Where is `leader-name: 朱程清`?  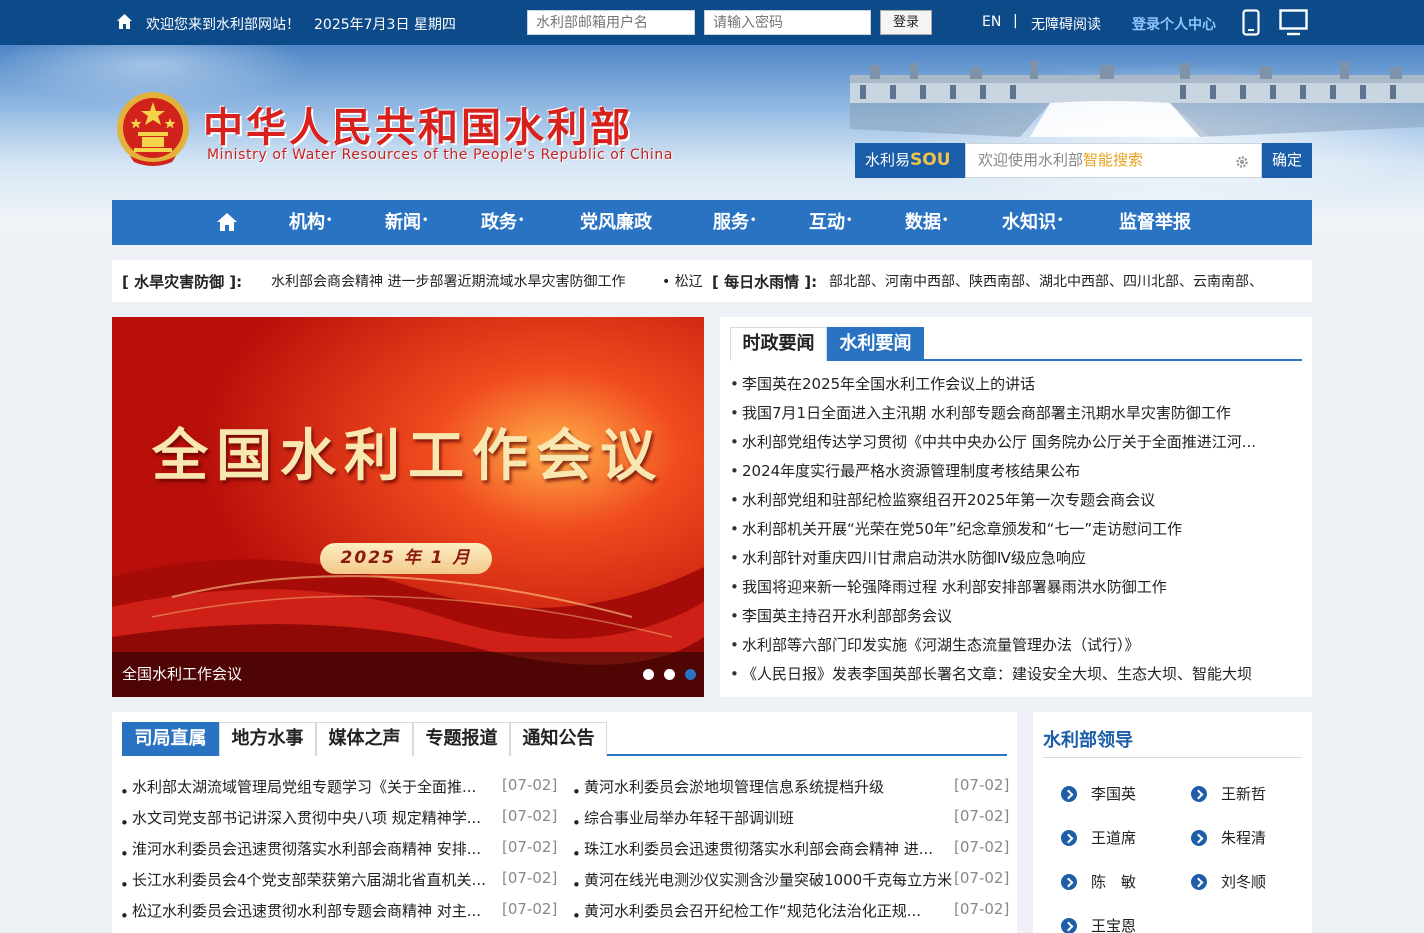
leader-name: 朱程清 is located at coordinates (1244, 838).